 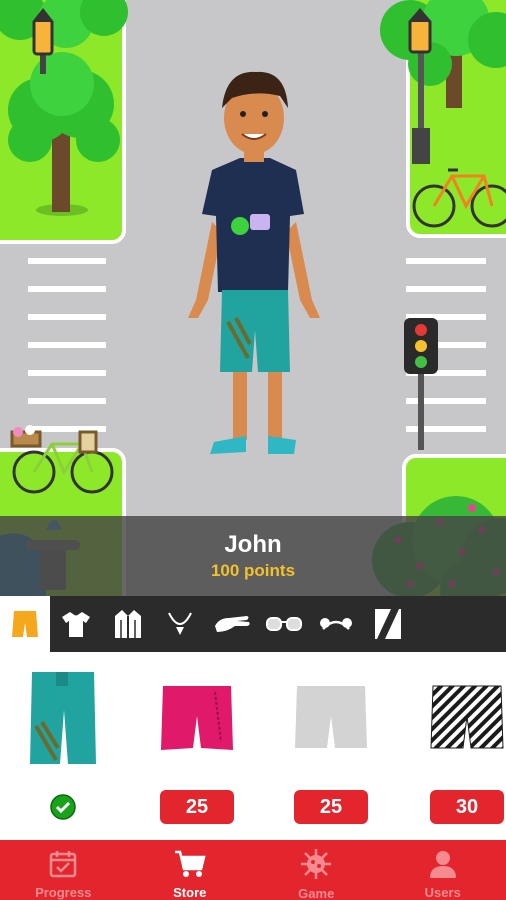 I want to click on tab-users: Users, so click(x=443, y=870).